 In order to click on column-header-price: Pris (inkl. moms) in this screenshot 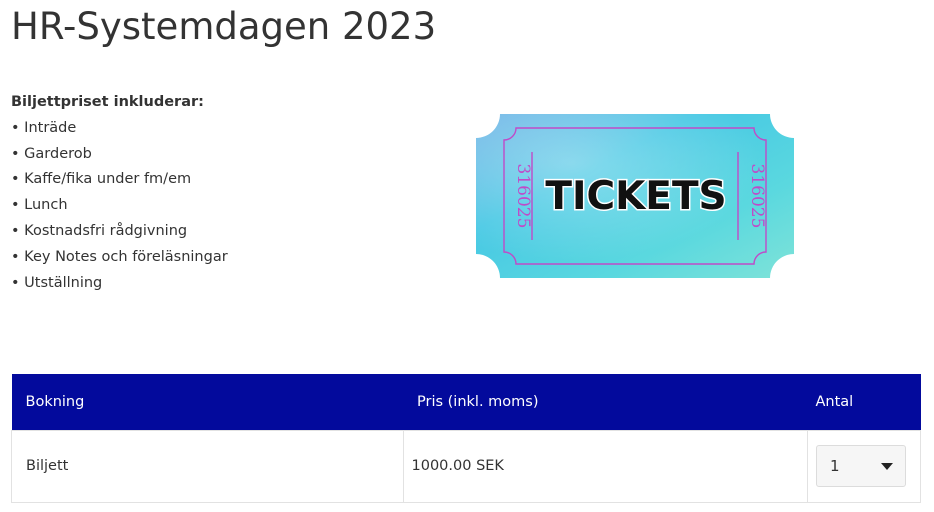, I will do `click(605, 402)`.